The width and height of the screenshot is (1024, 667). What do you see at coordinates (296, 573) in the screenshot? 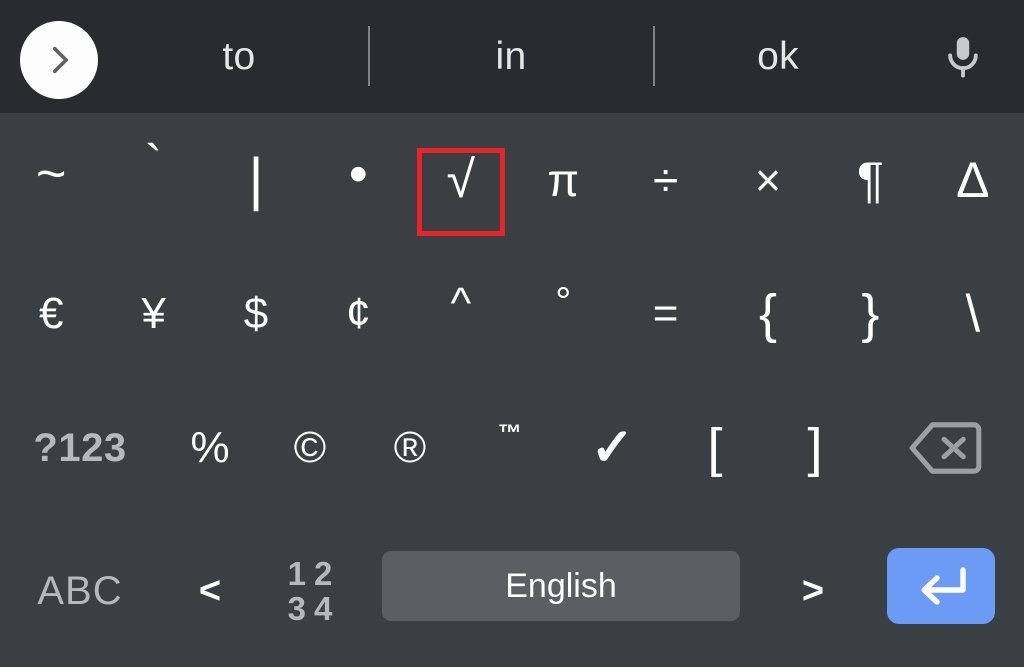
I see `numeric-grid-1: 1` at bounding box center [296, 573].